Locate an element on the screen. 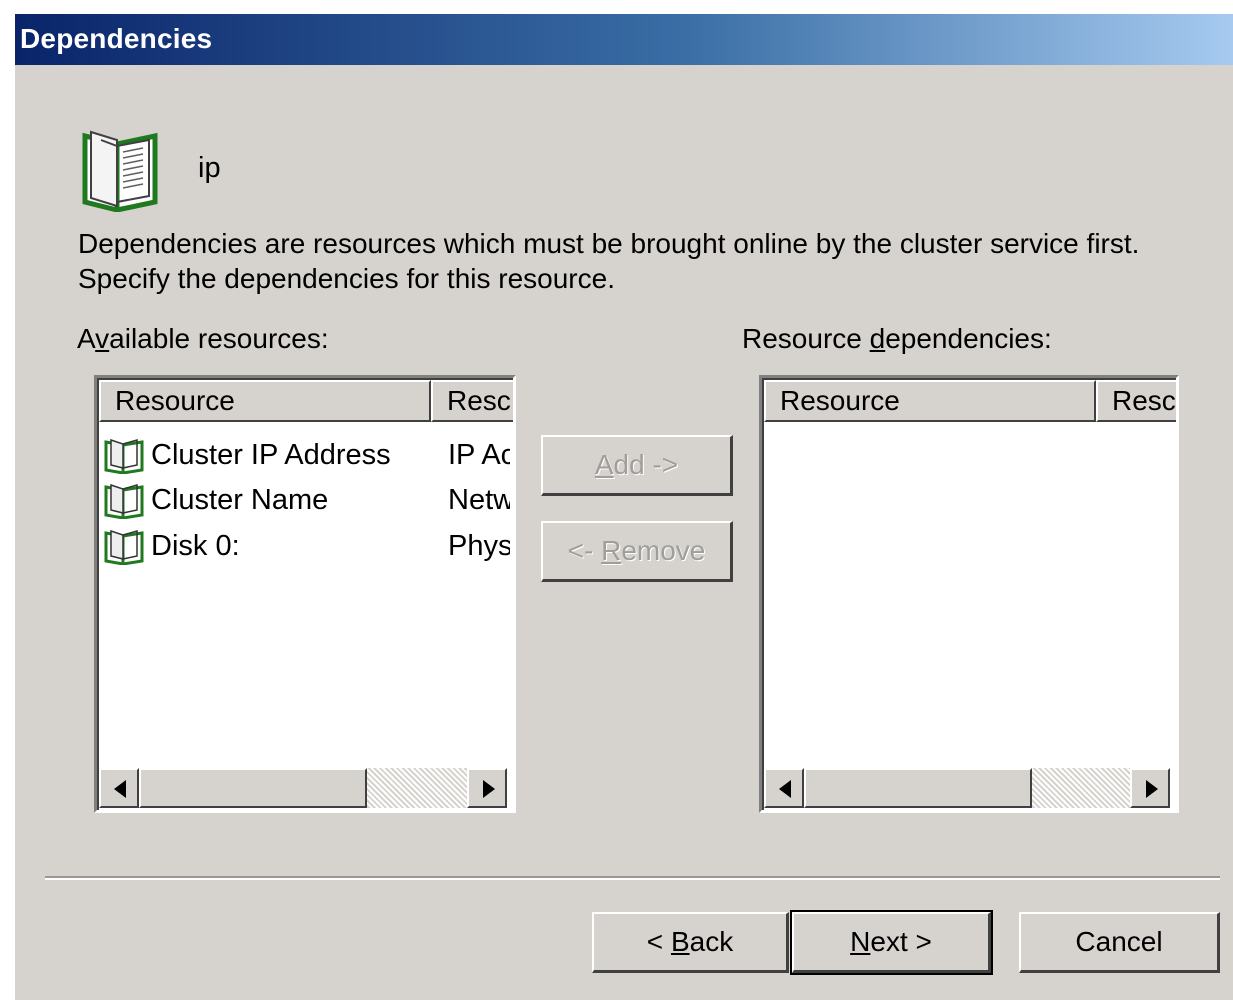 The height and width of the screenshot is (1000, 1233). resource-dependencies-label: Resource dependencies: is located at coordinates (897, 338).